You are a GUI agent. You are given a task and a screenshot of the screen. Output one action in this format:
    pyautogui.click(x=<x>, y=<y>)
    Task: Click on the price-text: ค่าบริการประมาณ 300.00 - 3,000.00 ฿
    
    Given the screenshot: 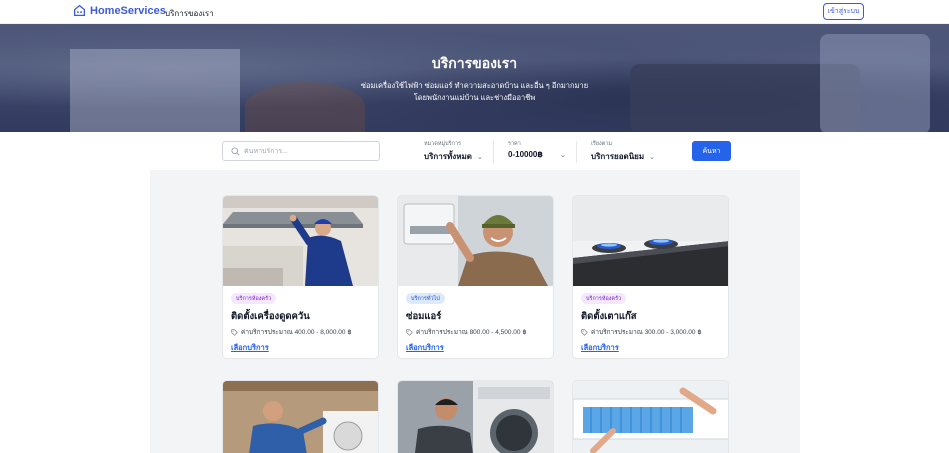 What is the action you would take?
    pyautogui.click(x=646, y=332)
    